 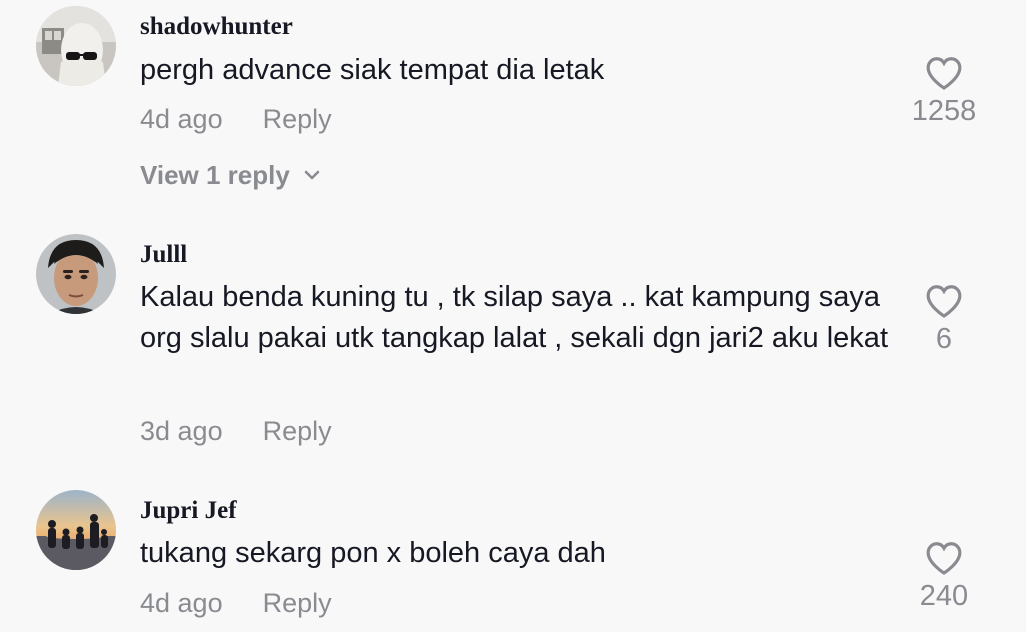 I want to click on comment-text: tukang sekarg pon x boleh caya dah, so click(x=373, y=553).